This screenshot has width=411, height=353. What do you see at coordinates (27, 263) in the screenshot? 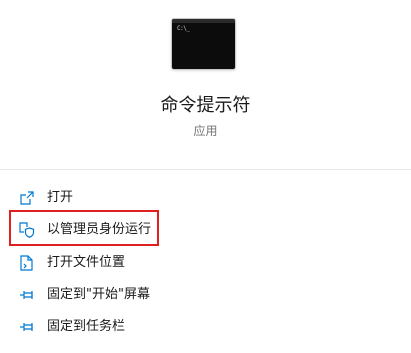
I see `file-location-icon` at bounding box center [27, 263].